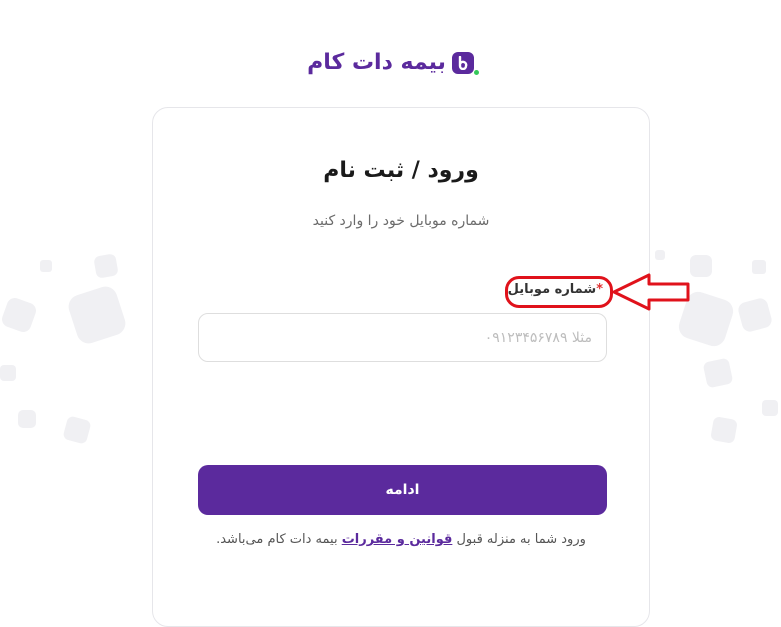 The image size is (781, 627). I want to click on terms-suffix: بیمه دات کام می‌باشد., so click(279, 539).